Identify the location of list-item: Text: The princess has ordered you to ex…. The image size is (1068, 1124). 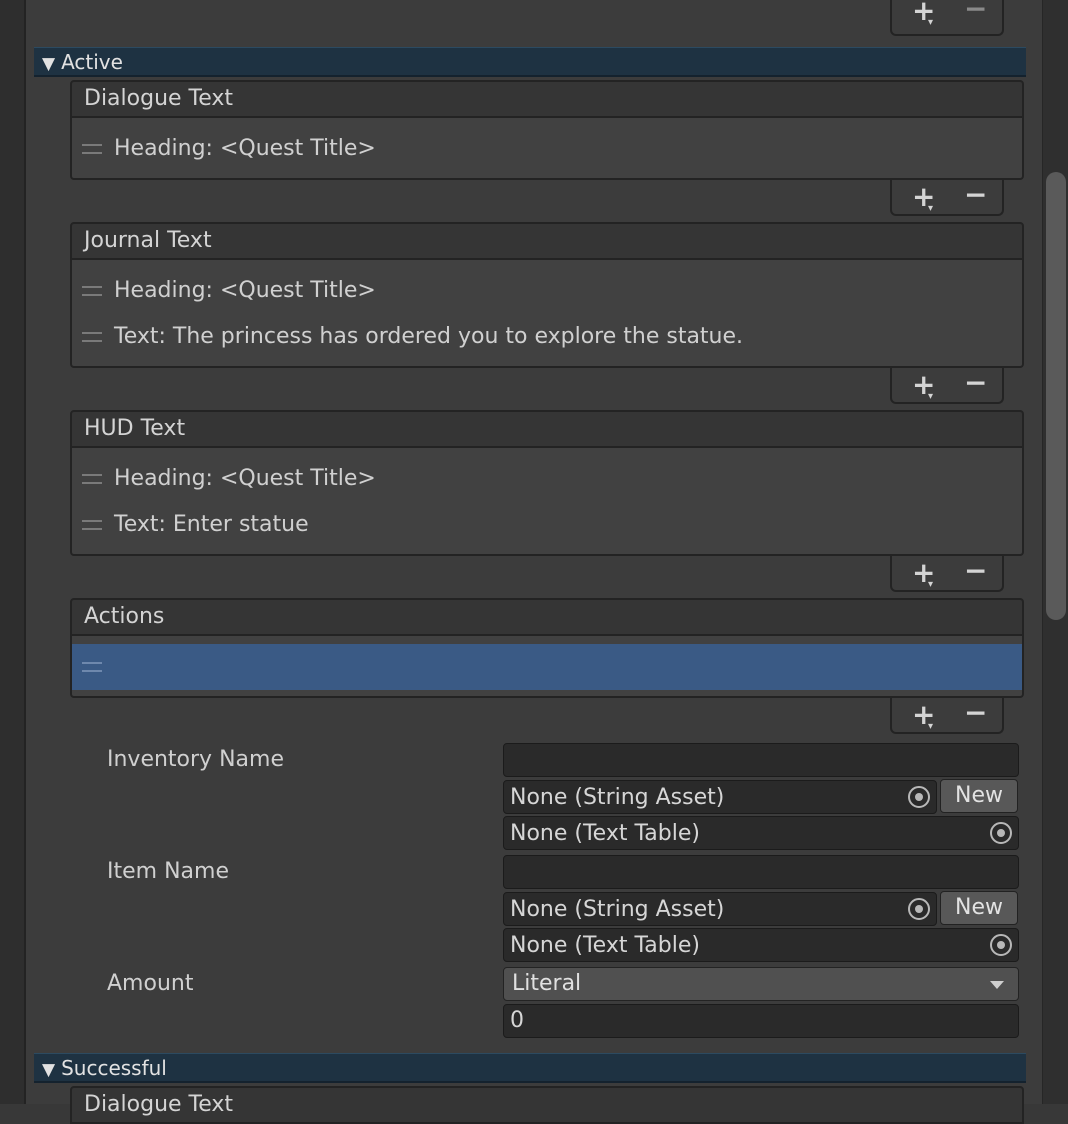
(547, 337).